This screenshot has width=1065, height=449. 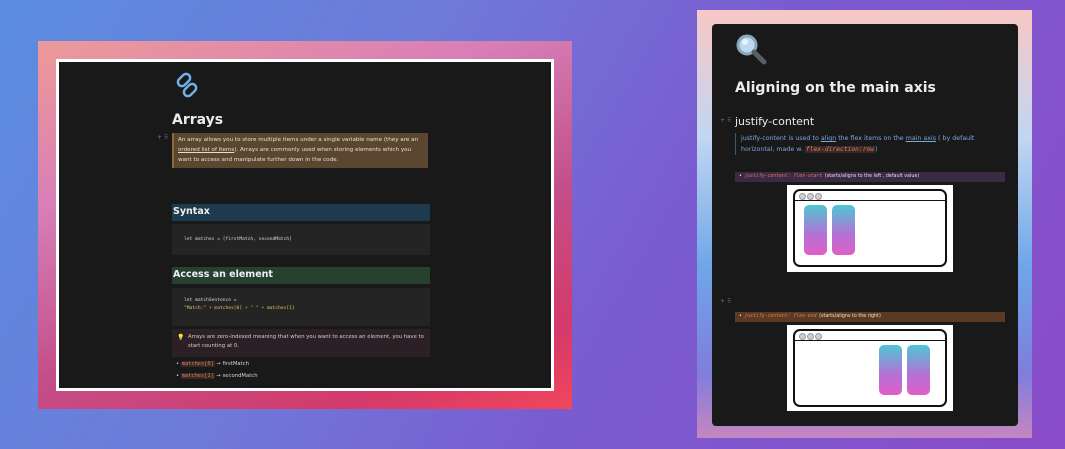 What do you see at coordinates (828, 138) in the screenshot?
I see `align-link: align` at bounding box center [828, 138].